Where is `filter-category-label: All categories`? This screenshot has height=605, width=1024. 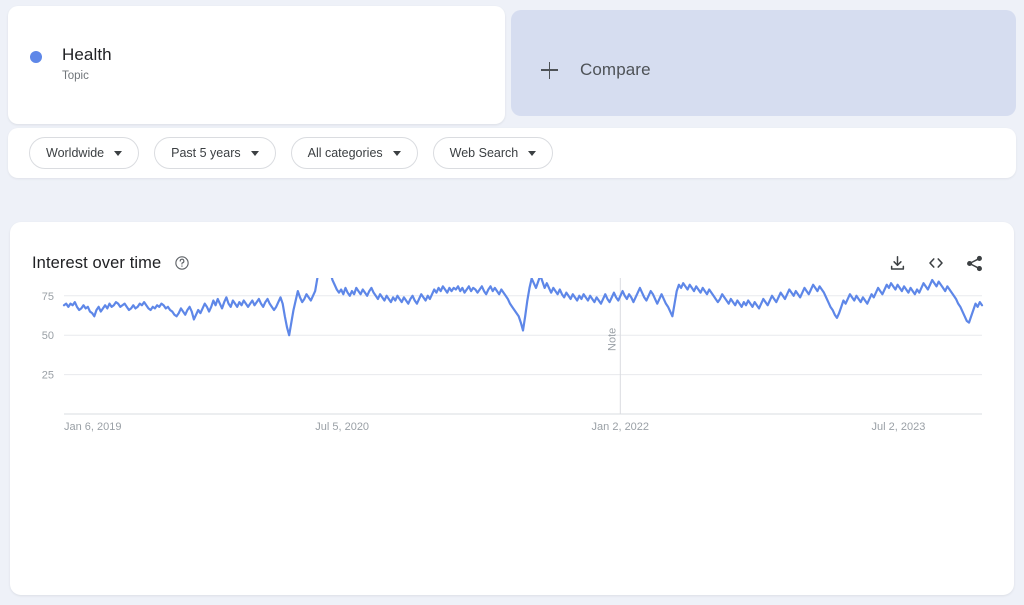 filter-category-label: All categories is located at coordinates (345, 153).